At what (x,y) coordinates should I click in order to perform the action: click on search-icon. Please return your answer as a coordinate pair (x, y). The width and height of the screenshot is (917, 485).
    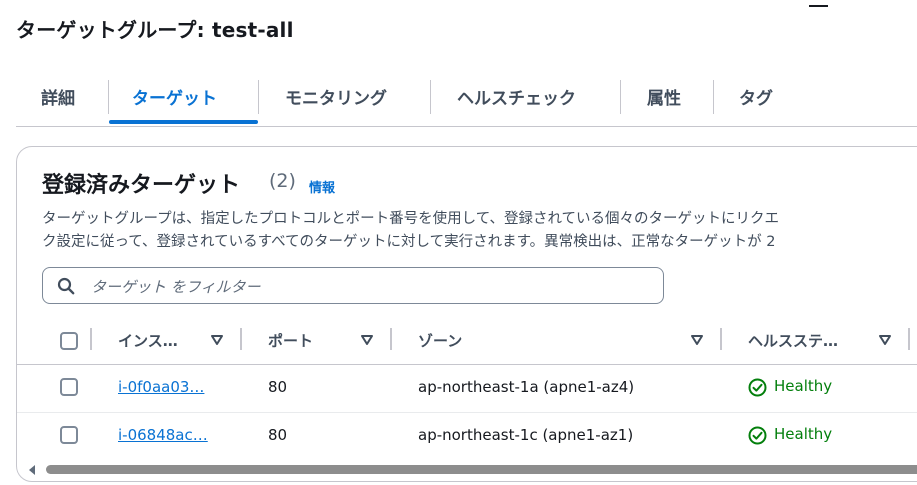
    Looking at the image, I should click on (66, 286).